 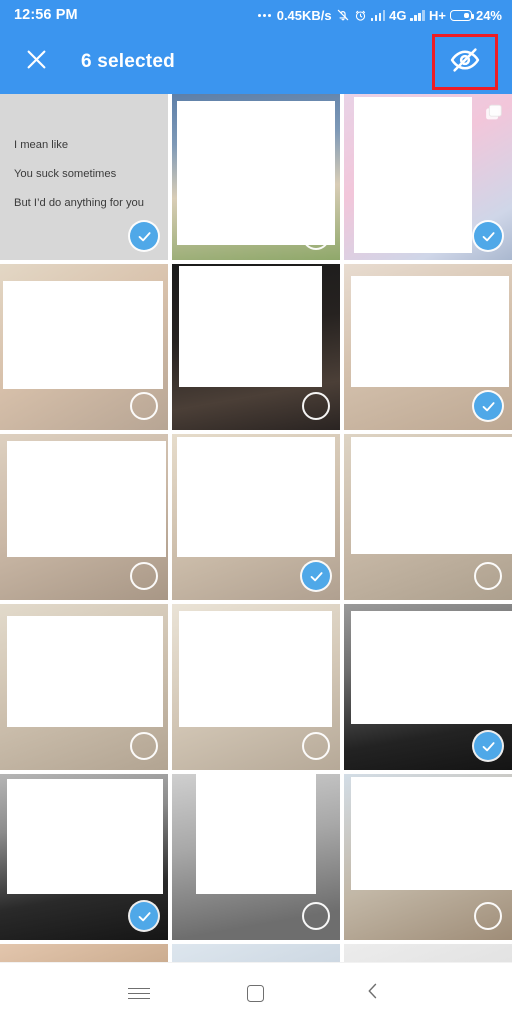 I want to click on close-selection-button, so click(x=36, y=62).